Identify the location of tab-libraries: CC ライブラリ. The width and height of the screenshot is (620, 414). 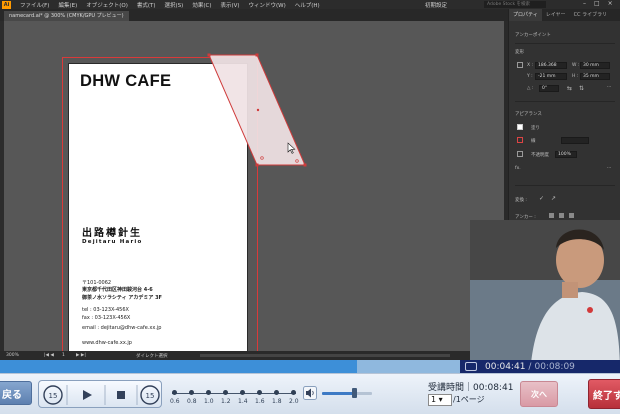
(591, 15).